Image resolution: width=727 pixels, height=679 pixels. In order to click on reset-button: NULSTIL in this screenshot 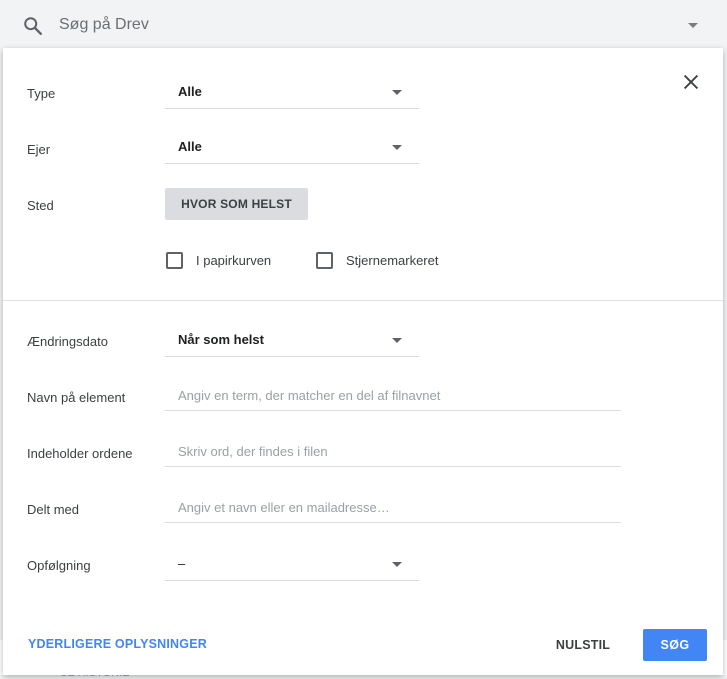, I will do `click(583, 645)`.